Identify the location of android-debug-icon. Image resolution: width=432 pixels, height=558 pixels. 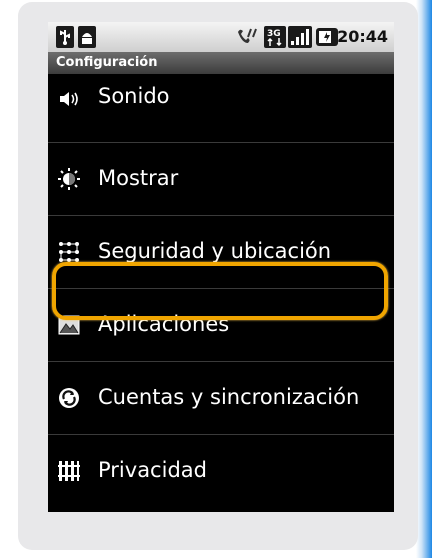
(87, 37).